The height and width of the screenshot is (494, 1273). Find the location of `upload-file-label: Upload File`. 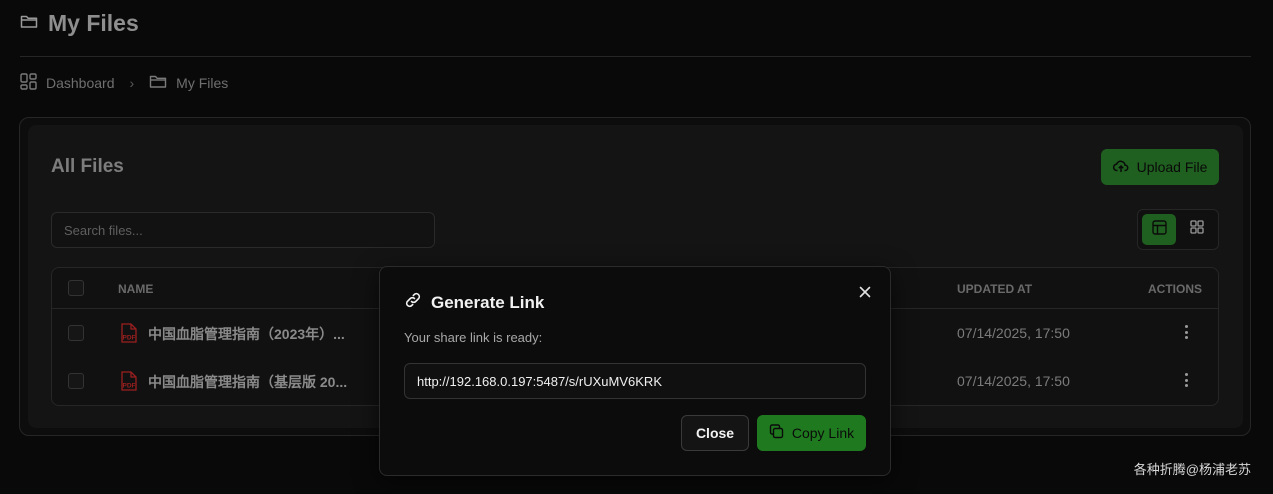

upload-file-label: Upload File is located at coordinates (1172, 167).